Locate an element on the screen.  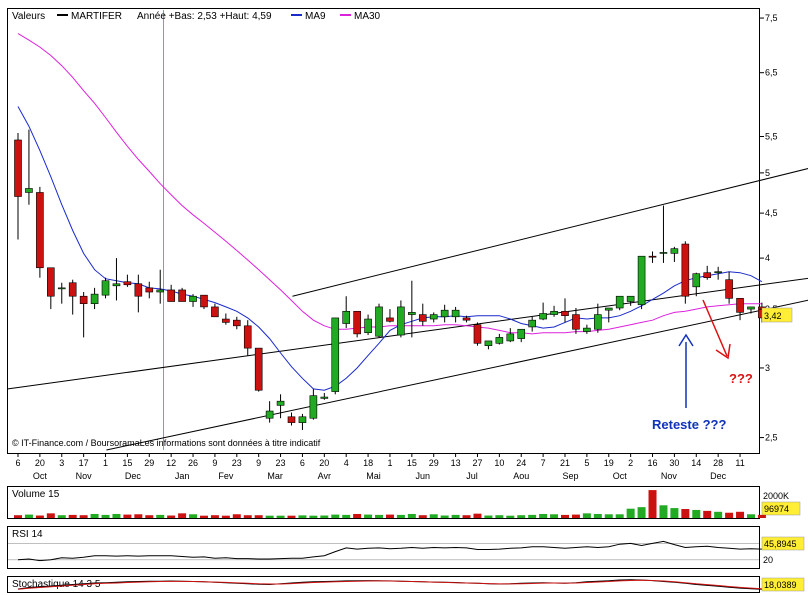
legend-instrument: MARTIFER is located at coordinates (96, 16).